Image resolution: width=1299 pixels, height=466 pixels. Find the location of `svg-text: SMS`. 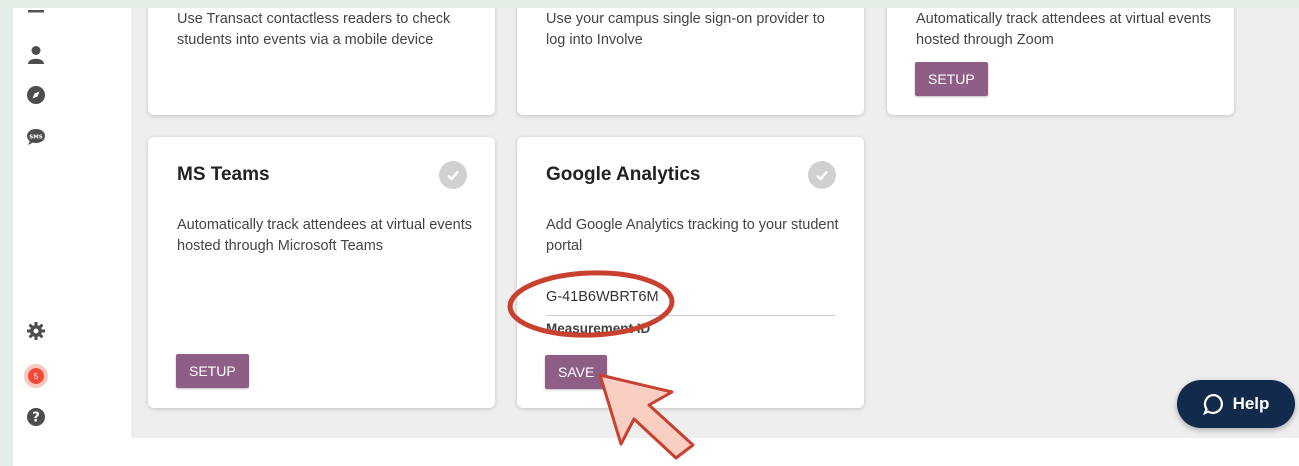

svg-text: SMS is located at coordinates (35, 138).